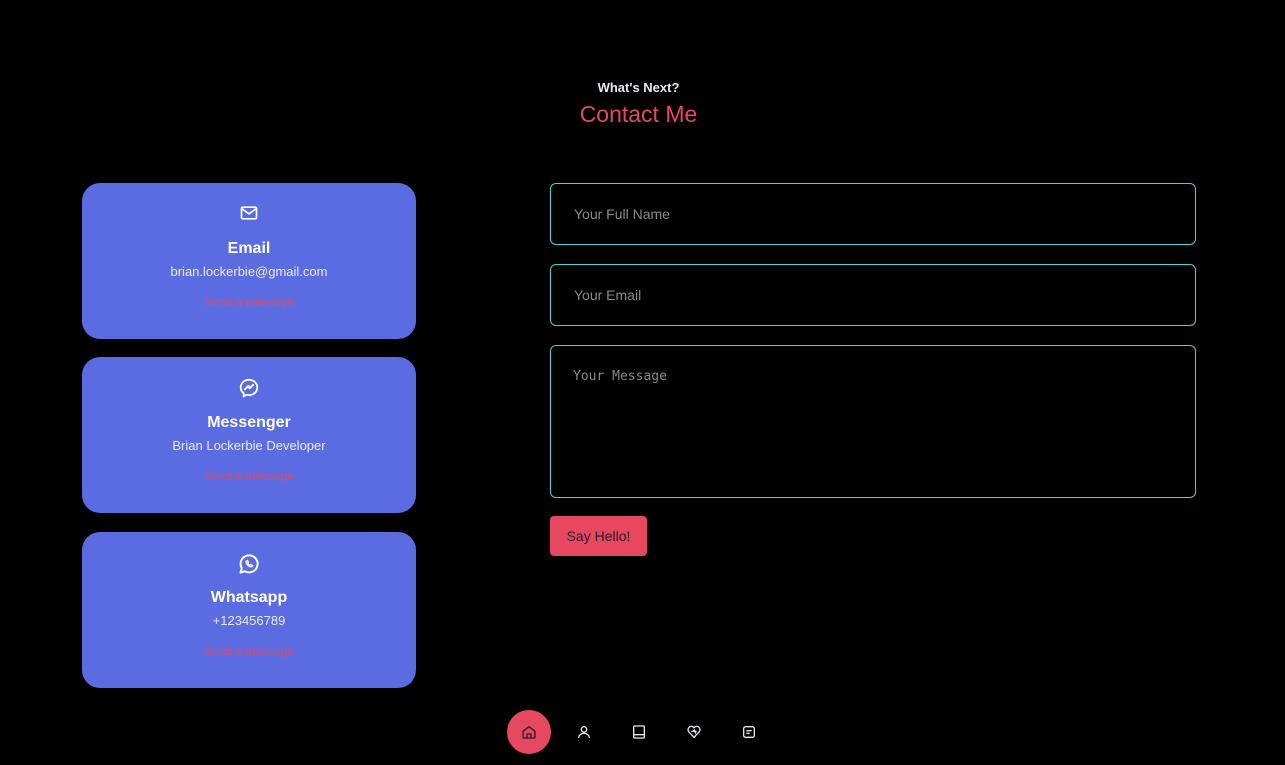  What do you see at coordinates (638, 87) in the screenshot?
I see `section-subtitle: What's Next?` at bounding box center [638, 87].